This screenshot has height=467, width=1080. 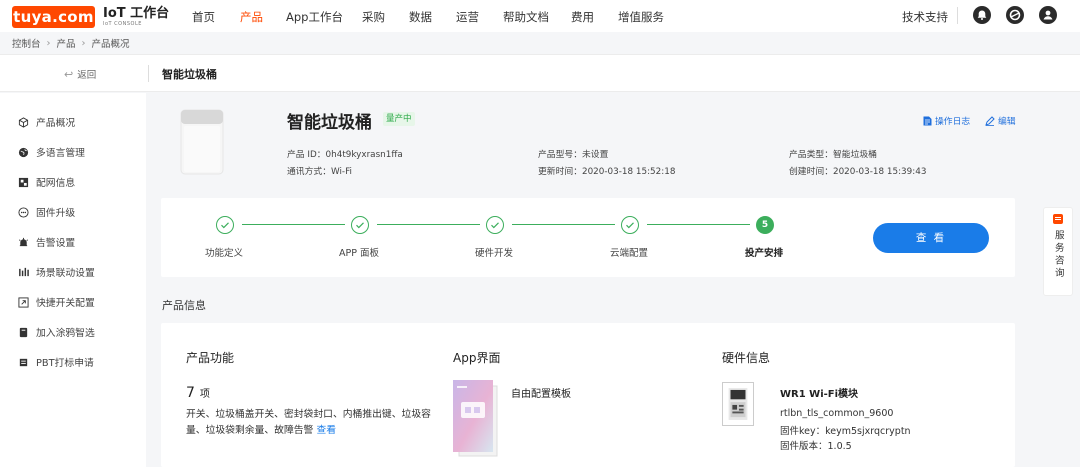 I want to click on operation-log-link: 操作日志, so click(x=946, y=120).